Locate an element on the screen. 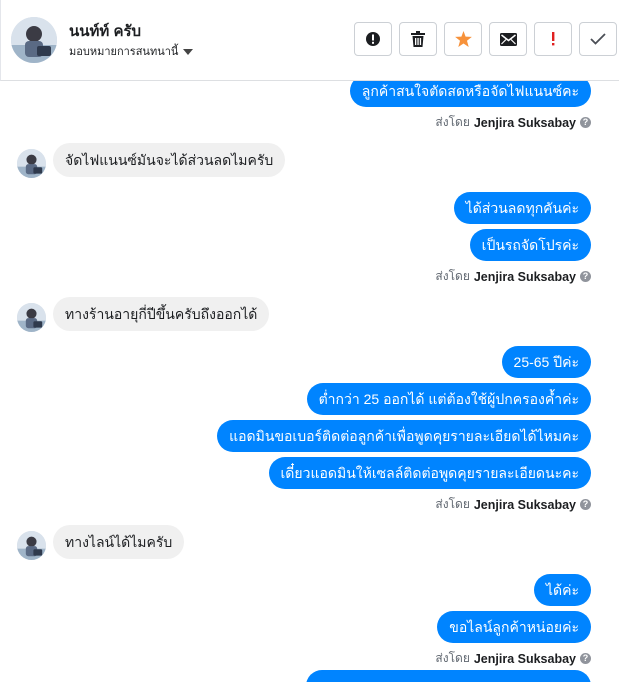 Image resolution: width=619 pixels, height=682 pixels. flag-important-button is located at coordinates (553, 39).